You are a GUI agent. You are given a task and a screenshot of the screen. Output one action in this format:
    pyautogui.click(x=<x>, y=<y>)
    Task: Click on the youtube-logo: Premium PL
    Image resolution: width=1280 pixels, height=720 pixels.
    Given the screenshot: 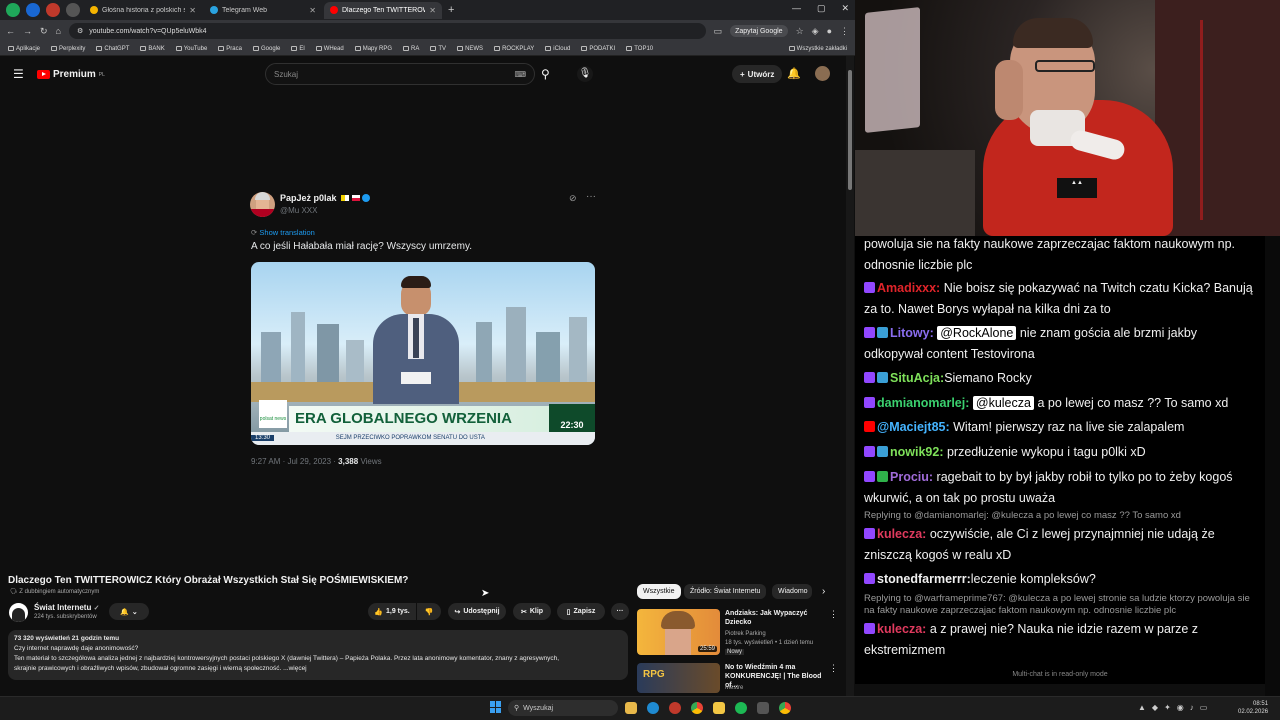 What is the action you would take?
    pyautogui.click(x=71, y=74)
    